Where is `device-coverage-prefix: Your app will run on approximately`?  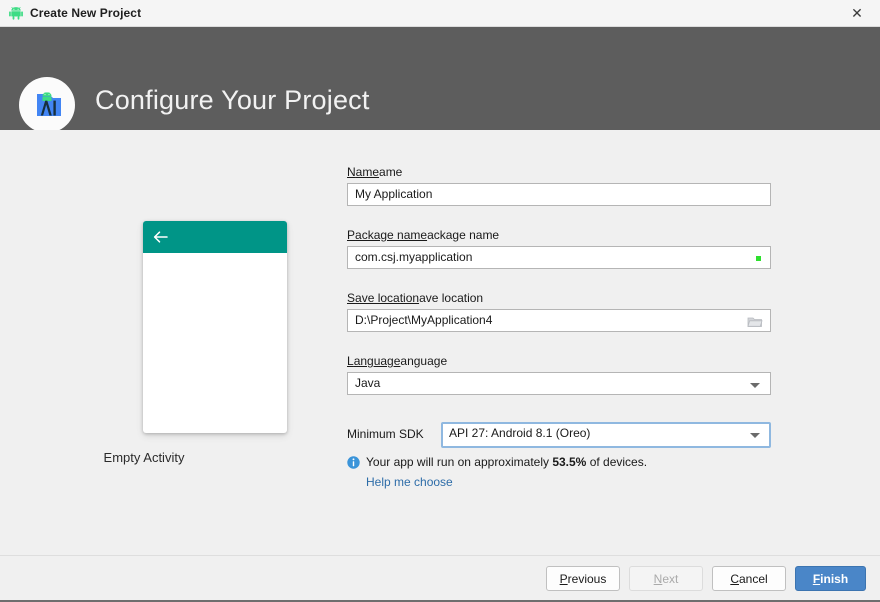
device-coverage-prefix: Your app will run on approximately is located at coordinates (459, 462).